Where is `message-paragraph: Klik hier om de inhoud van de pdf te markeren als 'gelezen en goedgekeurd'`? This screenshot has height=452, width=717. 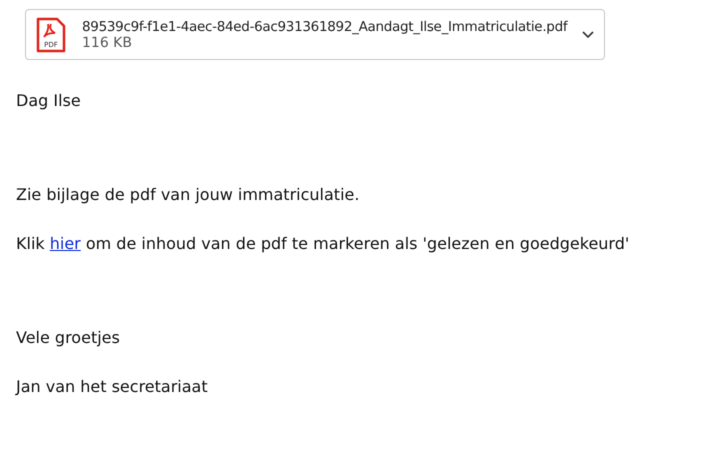 message-paragraph: Klik hier om de inhoud van de pdf te markeren als 'gelezen en goedgekeurd' is located at coordinates (323, 244).